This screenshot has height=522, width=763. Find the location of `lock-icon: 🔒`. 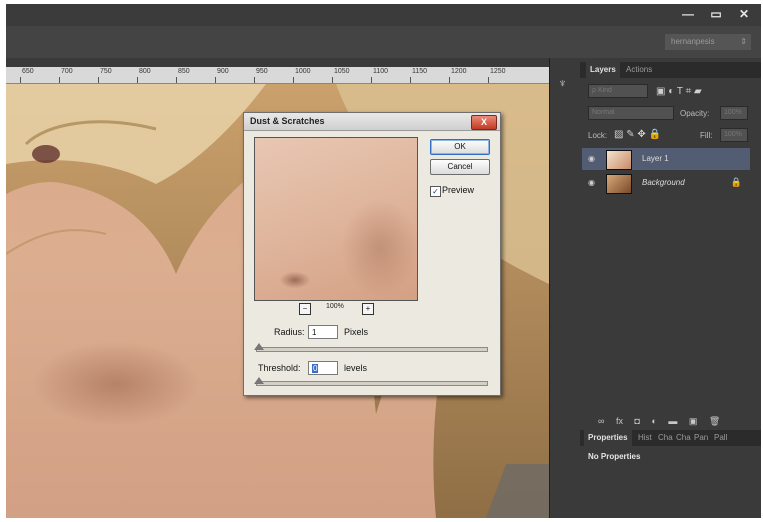

lock-icon: 🔒 is located at coordinates (736, 182).